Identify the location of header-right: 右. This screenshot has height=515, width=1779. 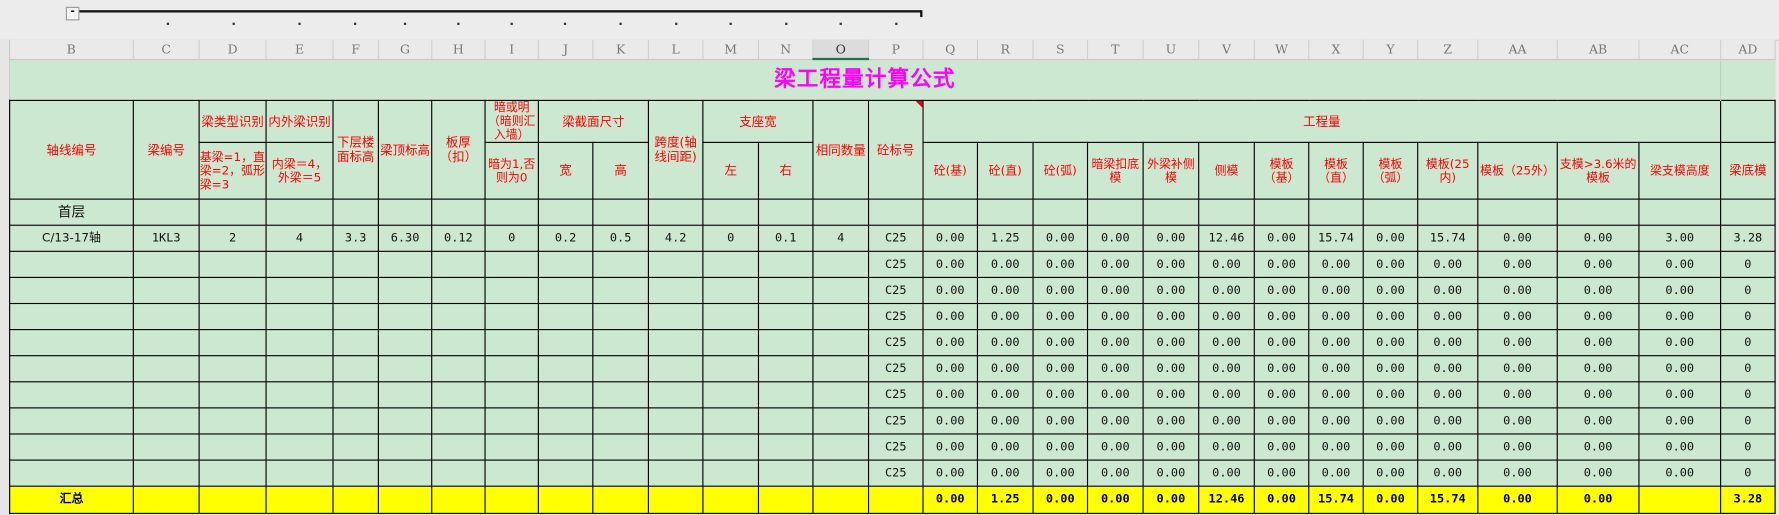
(785, 170).